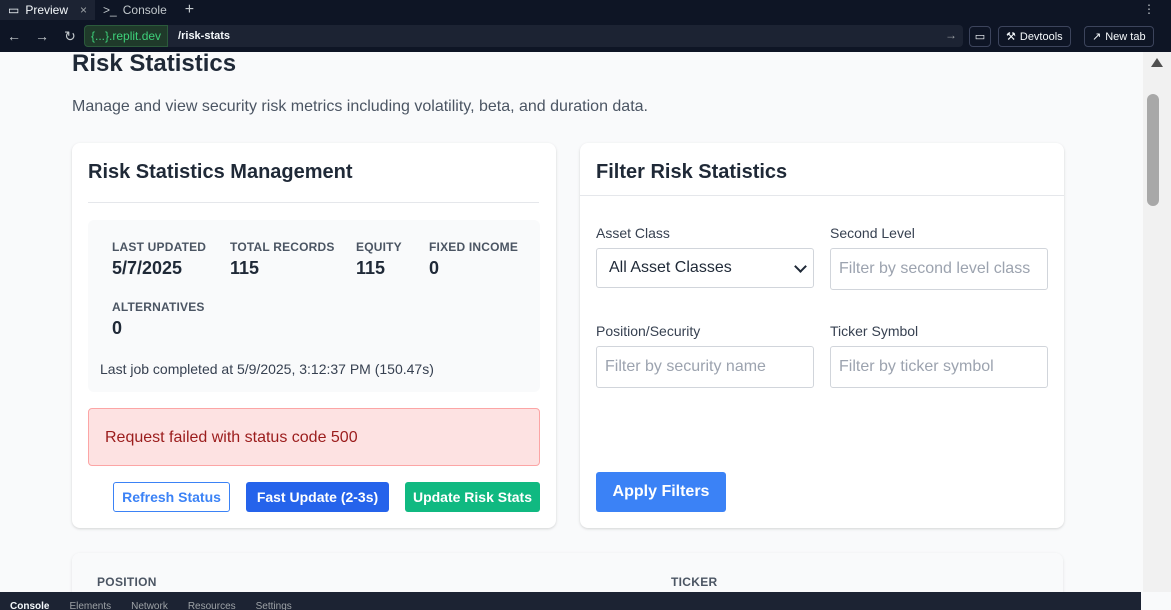  Describe the element at coordinates (189, 10) in the screenshot. I see `add-tab-button: +` at that location.